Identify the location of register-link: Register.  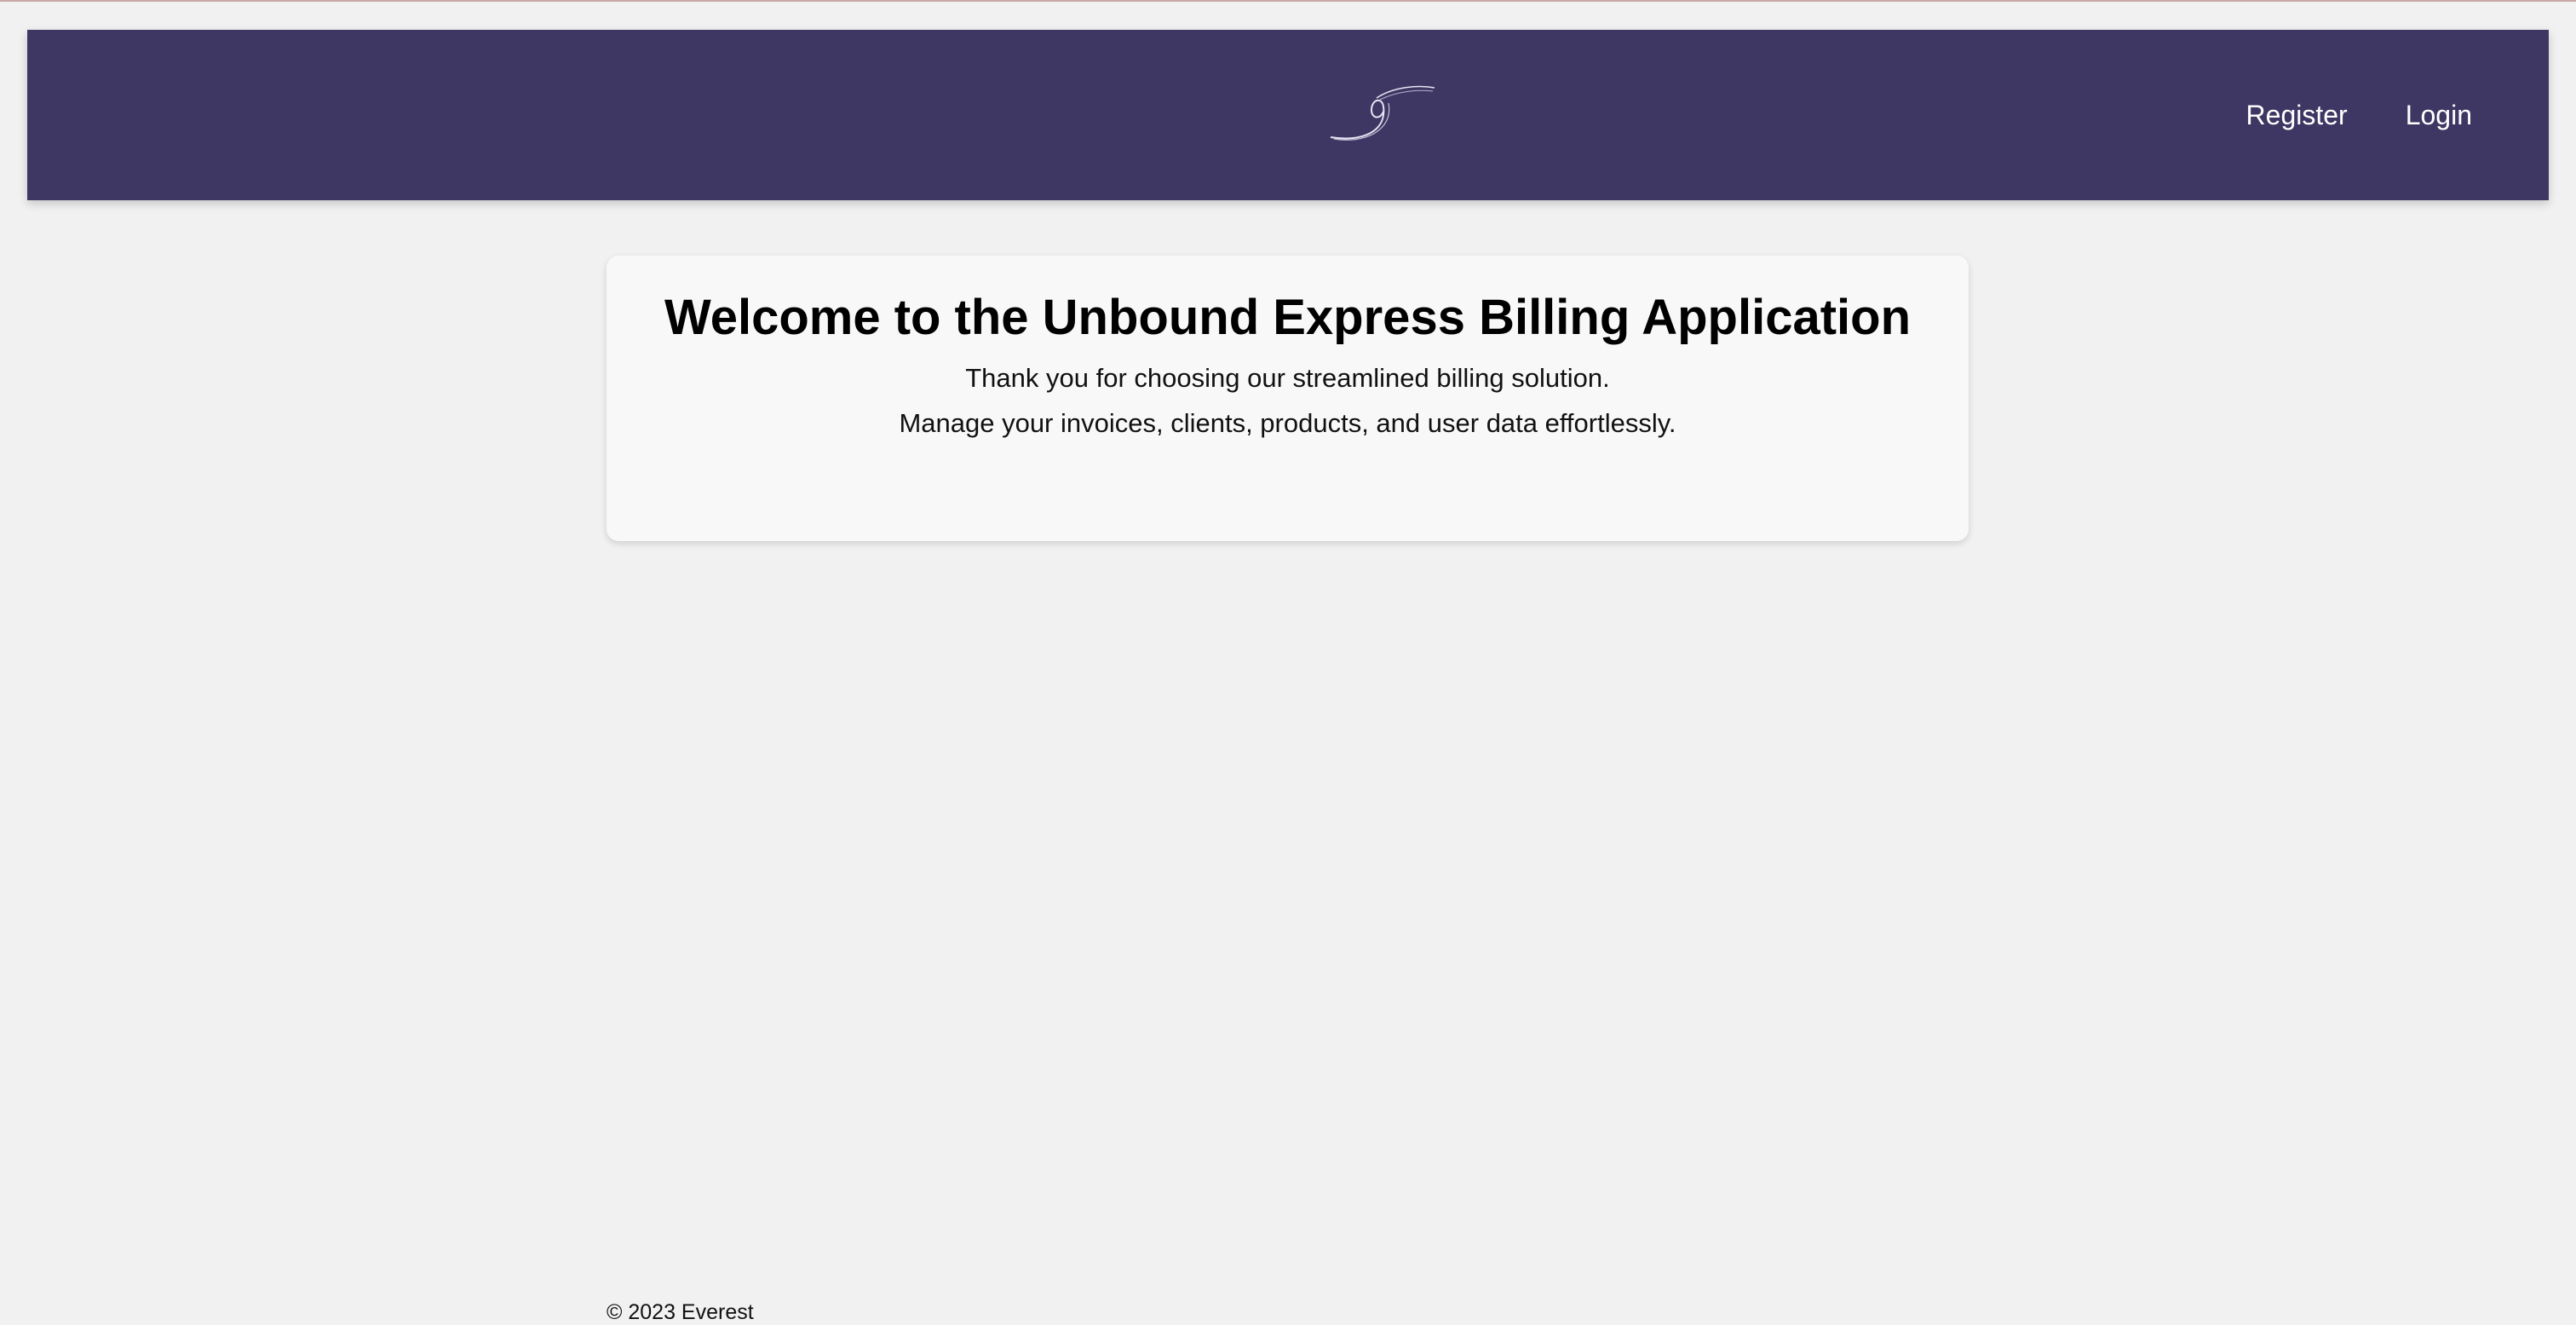
(2297, 115).